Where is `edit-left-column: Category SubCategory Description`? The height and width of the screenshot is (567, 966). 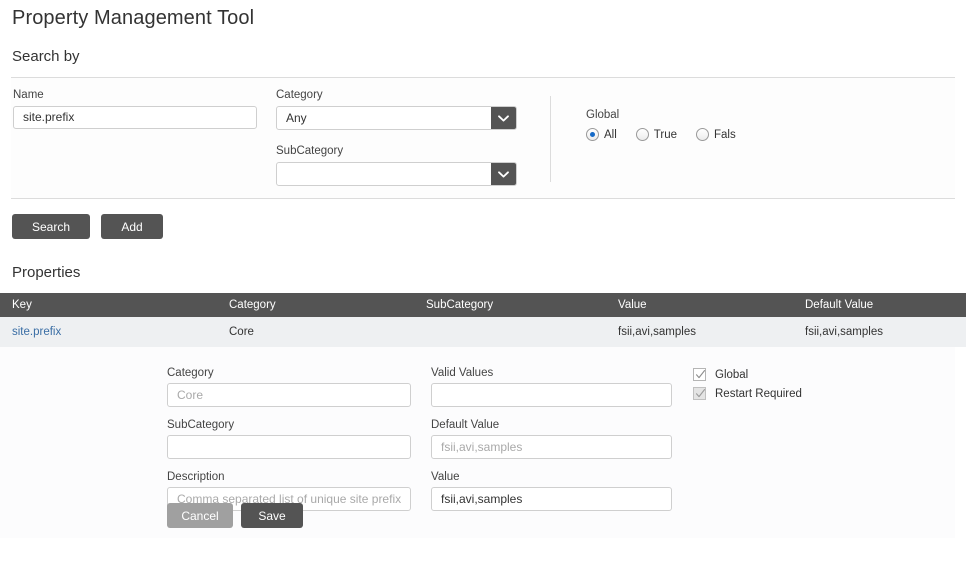
edit-left-column: Category SubCategory Description is located at coordinates (289, 445).